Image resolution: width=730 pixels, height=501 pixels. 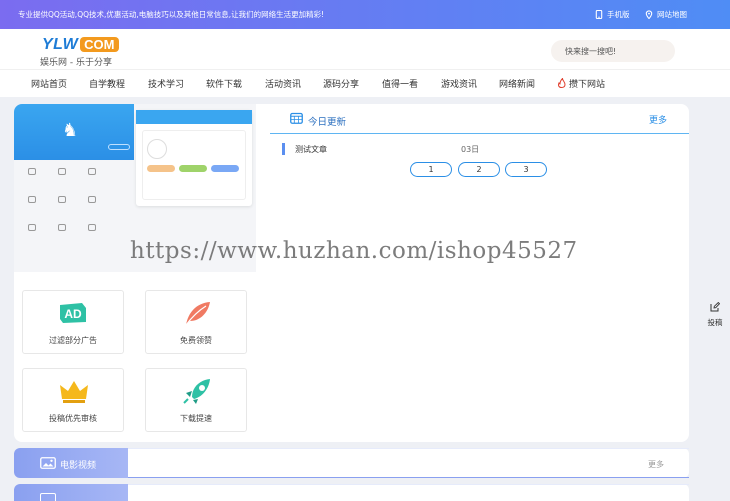 What do you see at coordinates (283, 83) in the screenshot?
I see `nav-item-events: 活动资讯` at bounding box center [283, 83].